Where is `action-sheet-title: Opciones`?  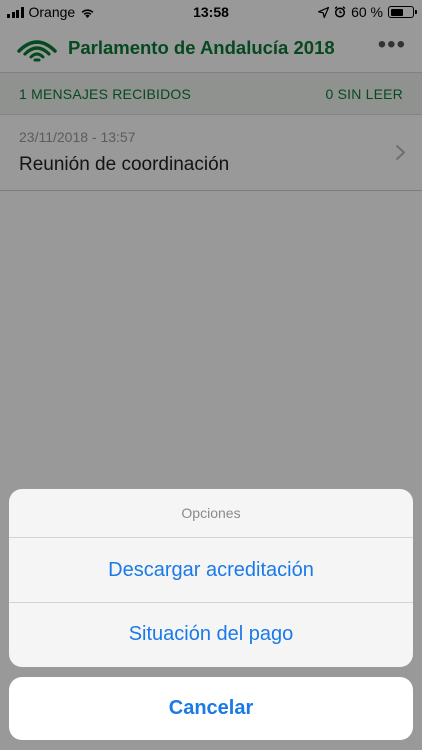 action-sheet-title: Opciones is located at coordinates (211, 513).